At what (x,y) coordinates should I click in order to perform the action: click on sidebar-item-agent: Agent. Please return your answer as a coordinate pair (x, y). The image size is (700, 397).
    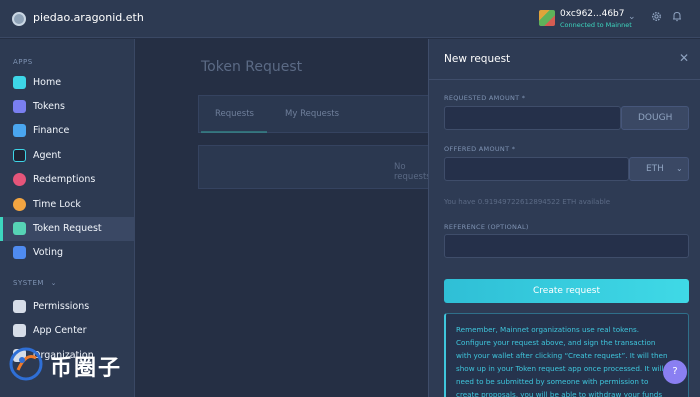
    Looking at the image, I should click on (67, 156).